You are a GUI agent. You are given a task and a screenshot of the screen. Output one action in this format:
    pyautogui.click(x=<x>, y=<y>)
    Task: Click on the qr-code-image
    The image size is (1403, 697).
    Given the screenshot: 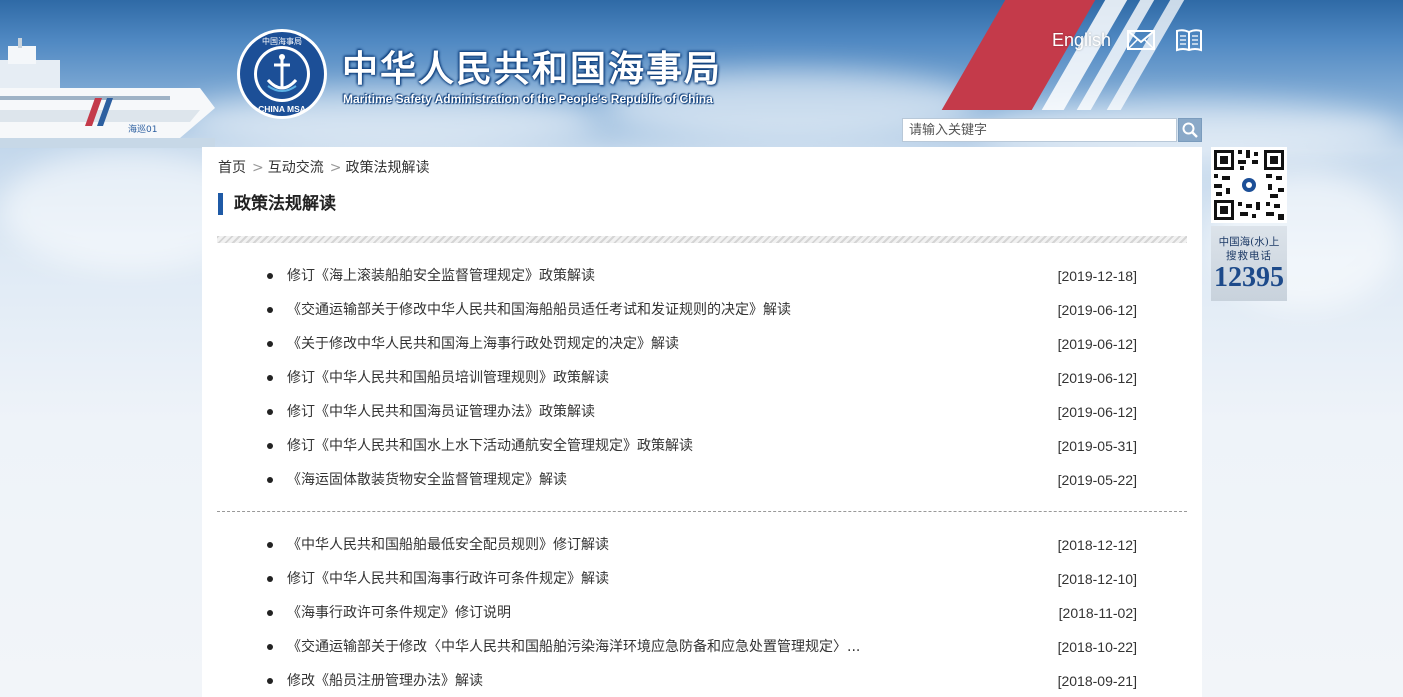 What is the action you would take?
    pyautogui.click(x=1249, y=185)
    